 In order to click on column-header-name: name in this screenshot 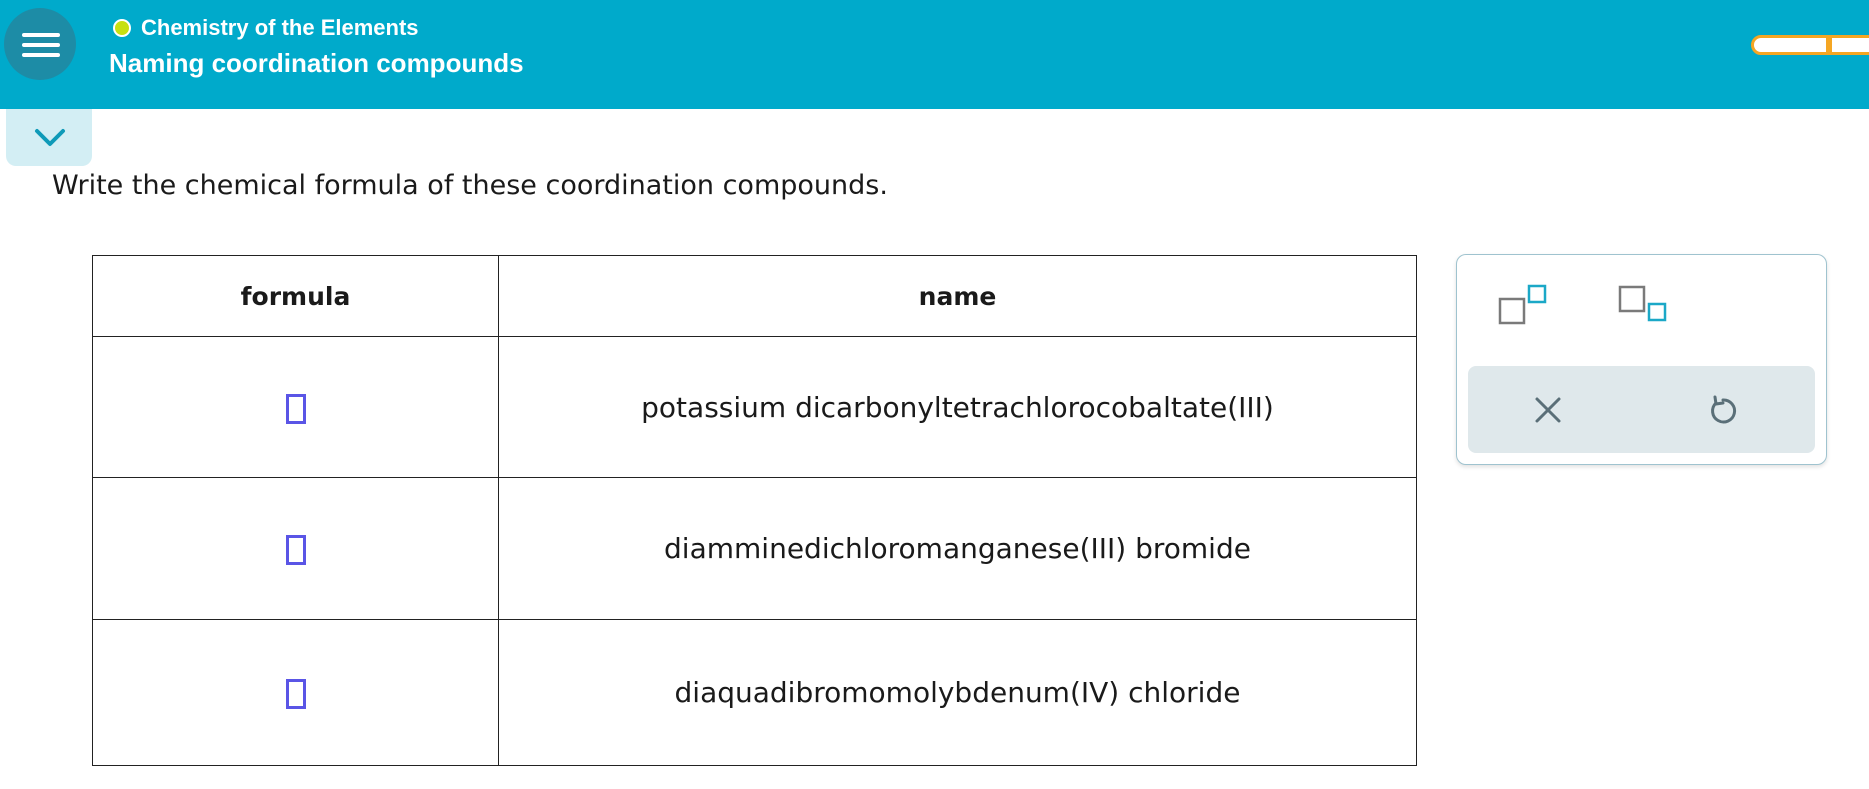, I will do `click(957, 296)`.